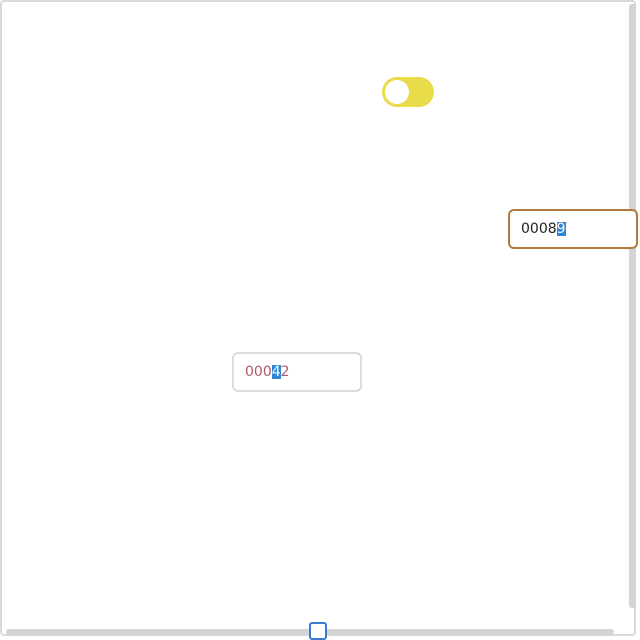 This screenshot has height=640, width=640. I want to click on input-text-selected: 9, so click(561, 229).